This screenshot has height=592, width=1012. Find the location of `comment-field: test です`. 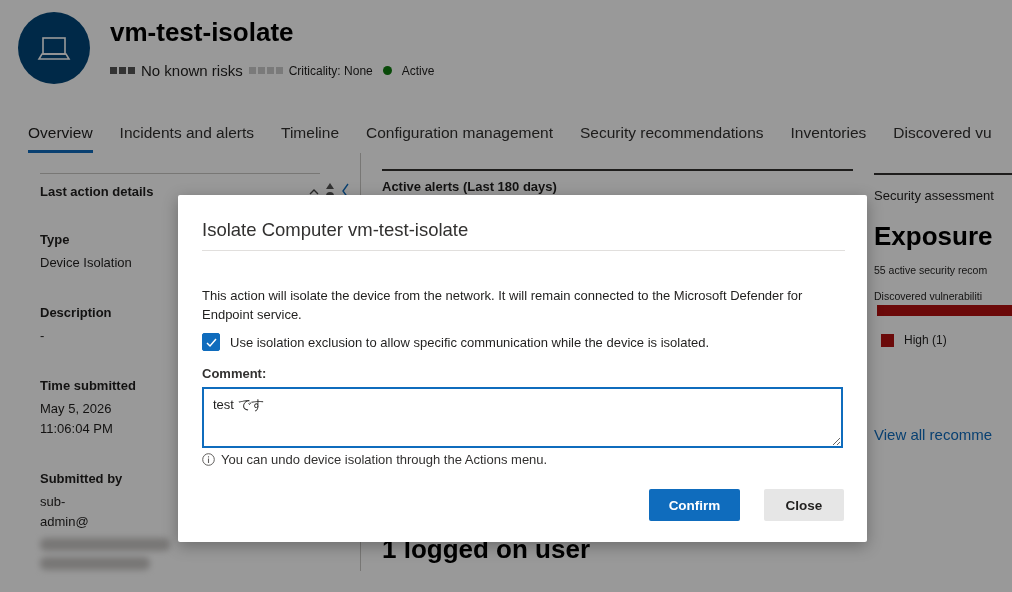

comment-field: test です is located at coordinates (522, 417).